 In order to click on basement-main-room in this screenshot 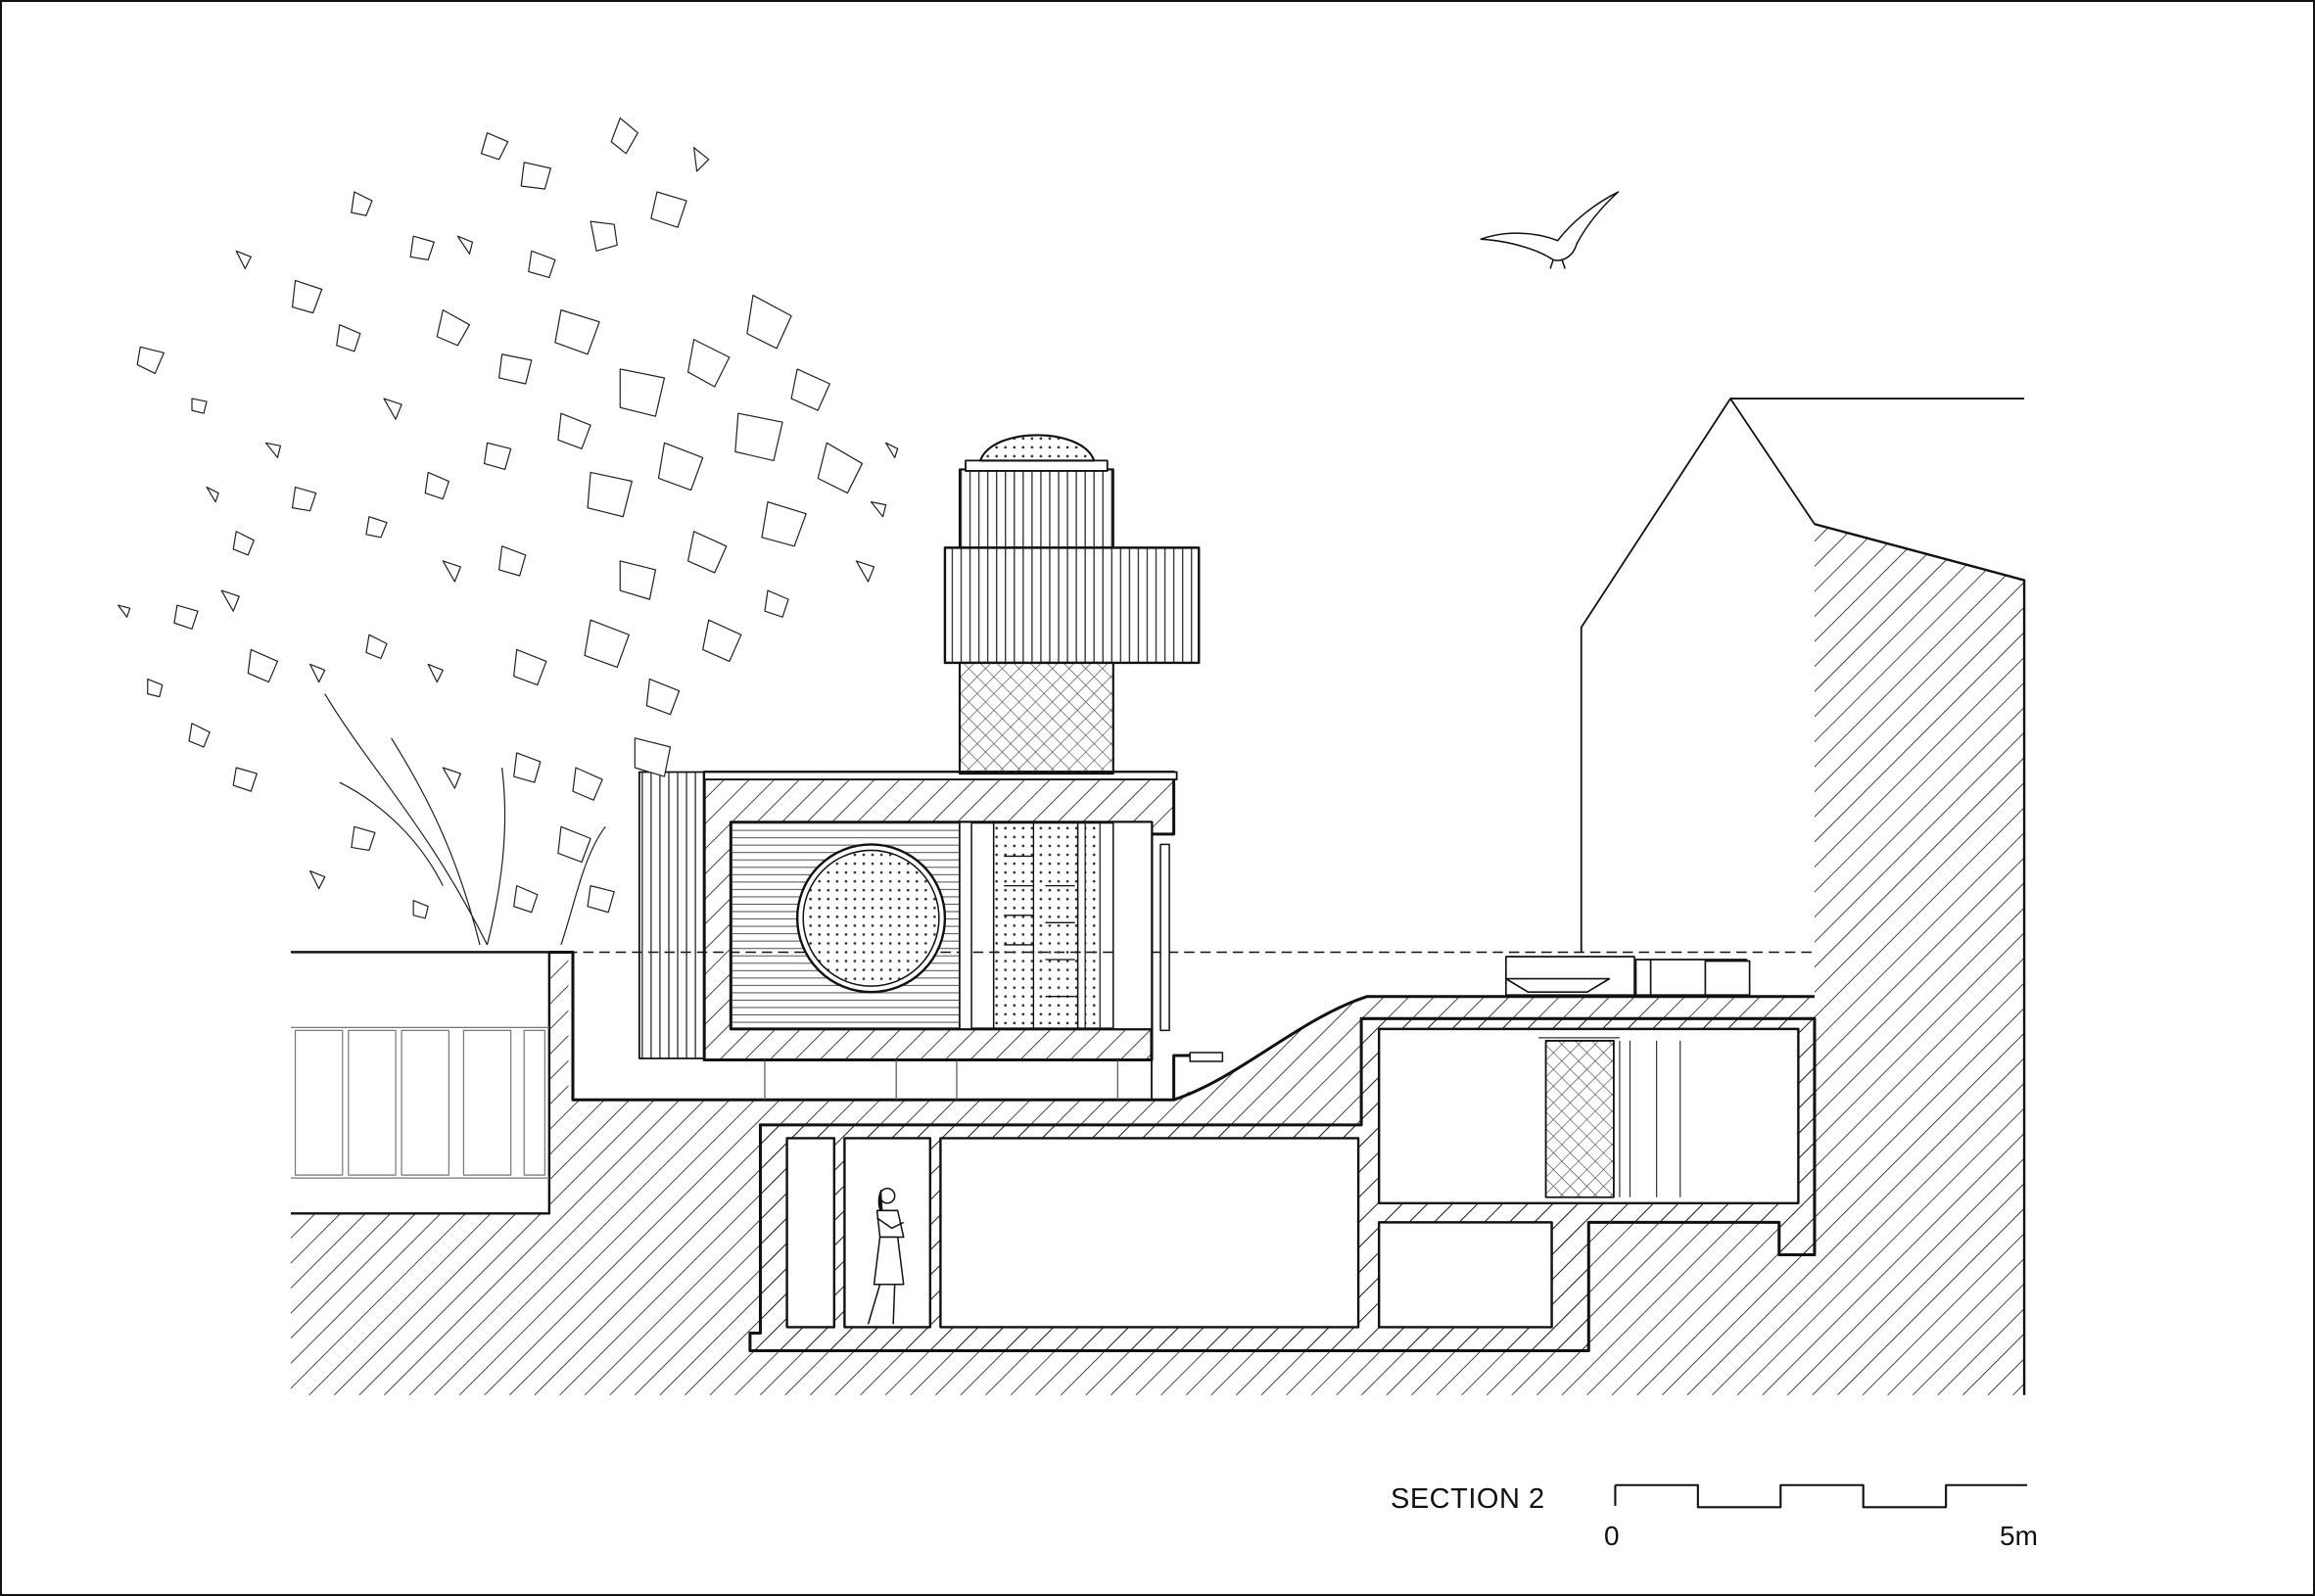, I will do `click(1150, 1233)`.